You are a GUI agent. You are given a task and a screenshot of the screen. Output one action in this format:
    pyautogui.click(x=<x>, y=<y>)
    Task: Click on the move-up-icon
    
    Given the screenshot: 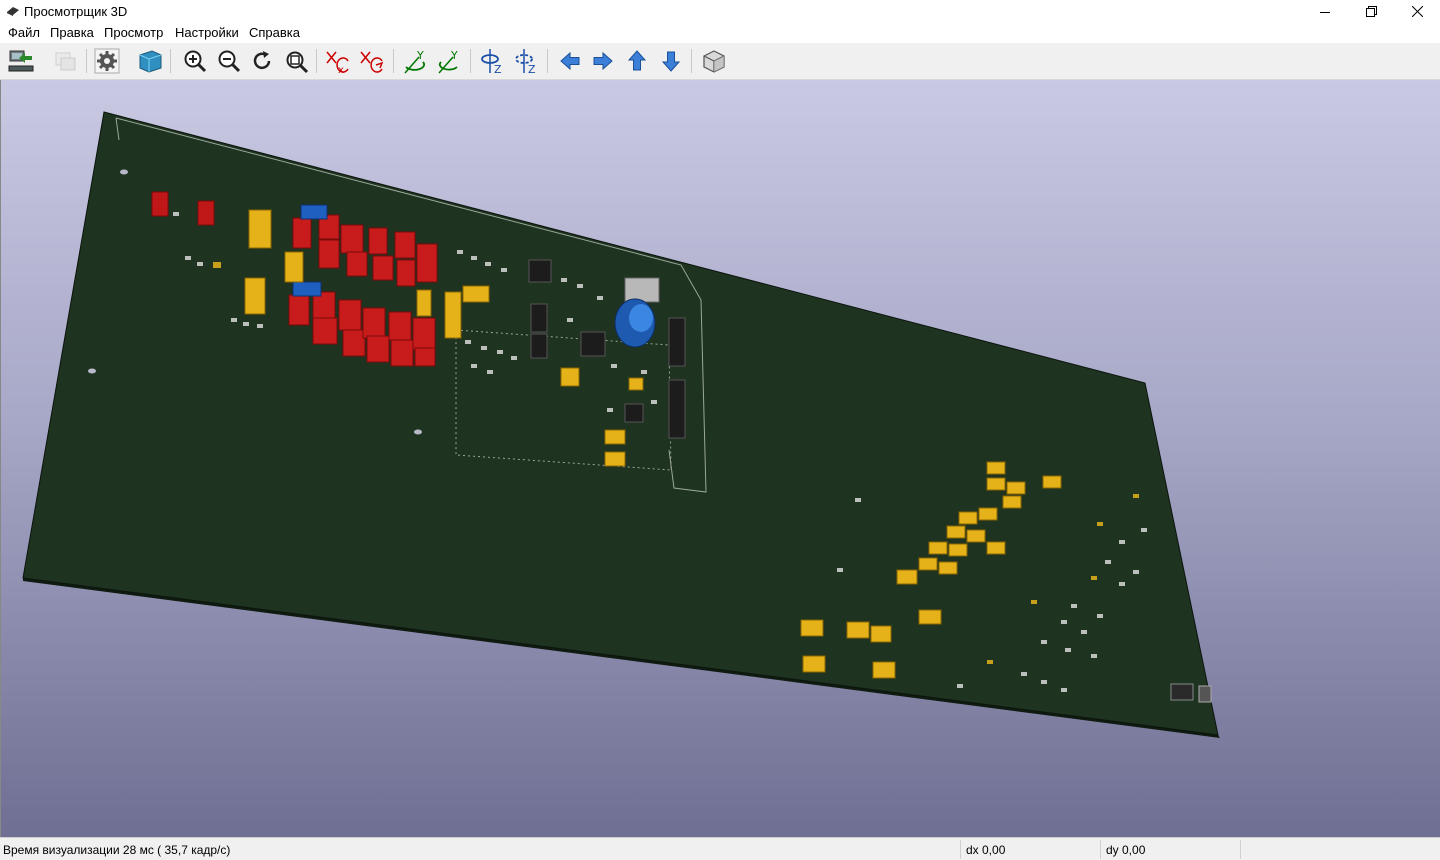 What is the action you would take?
    pyautogui.click(x=637, y=60)
    